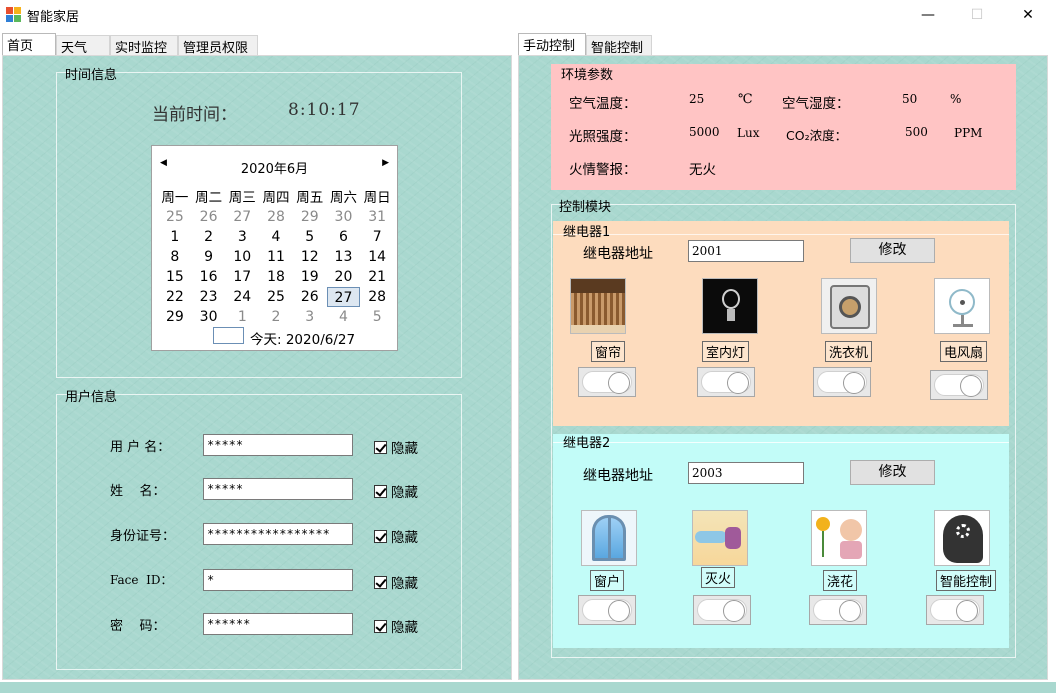 The image size is (1056, 693). Describe the element at coordinates (892, 472) in the screenshot. I see `relay2-modify-button: 修改` at that location.